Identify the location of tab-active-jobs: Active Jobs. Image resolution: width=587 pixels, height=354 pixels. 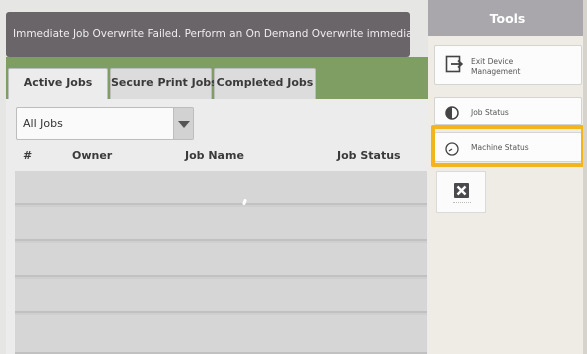
(58, 84).